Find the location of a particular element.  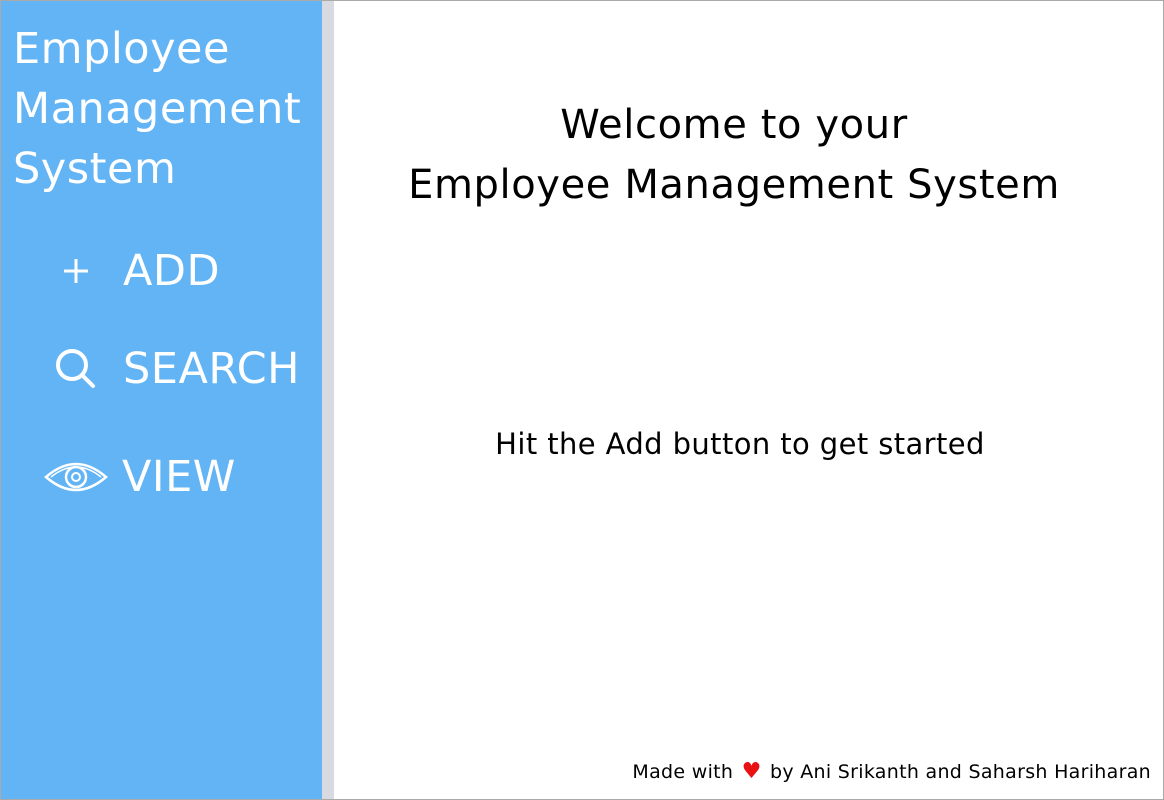

welcome-line-2: Employee Management System is located at coordinates (734, 185).